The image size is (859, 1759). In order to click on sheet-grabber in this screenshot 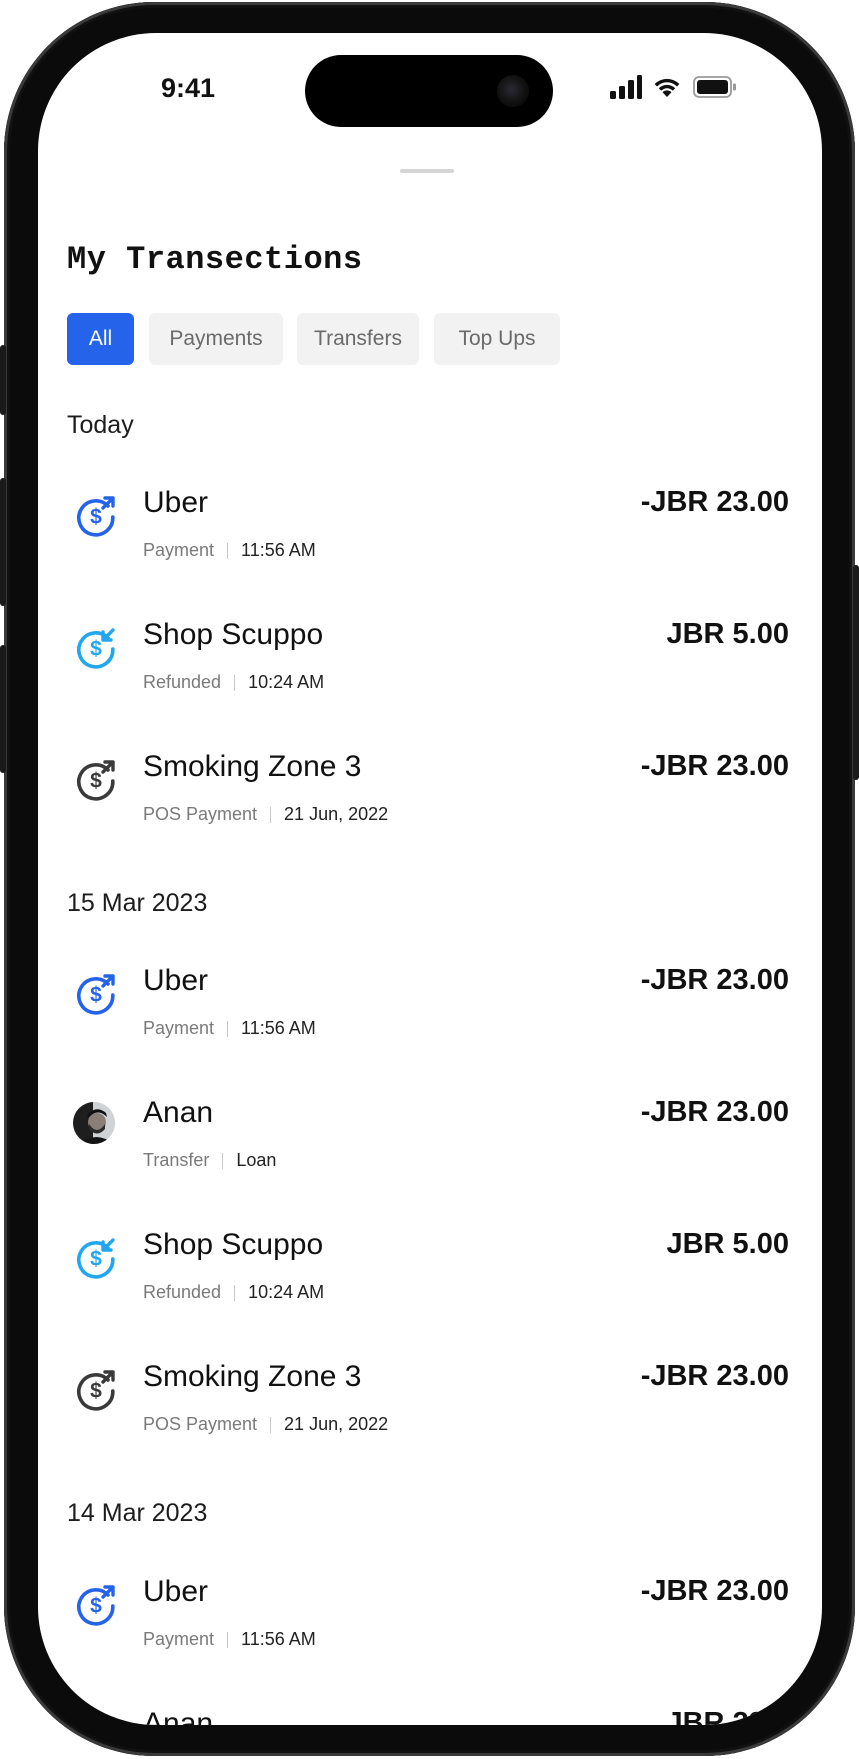, I will do `click(427, 171)`.